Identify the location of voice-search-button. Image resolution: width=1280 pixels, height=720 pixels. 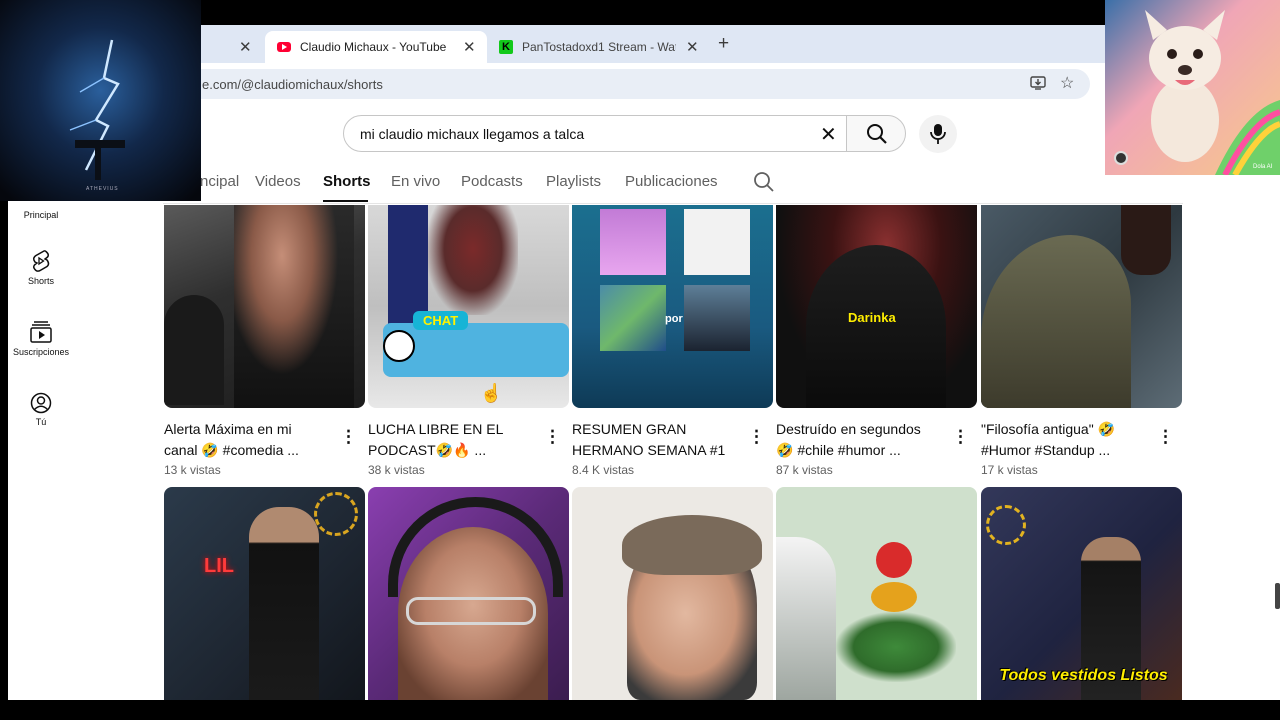
(938, 134).